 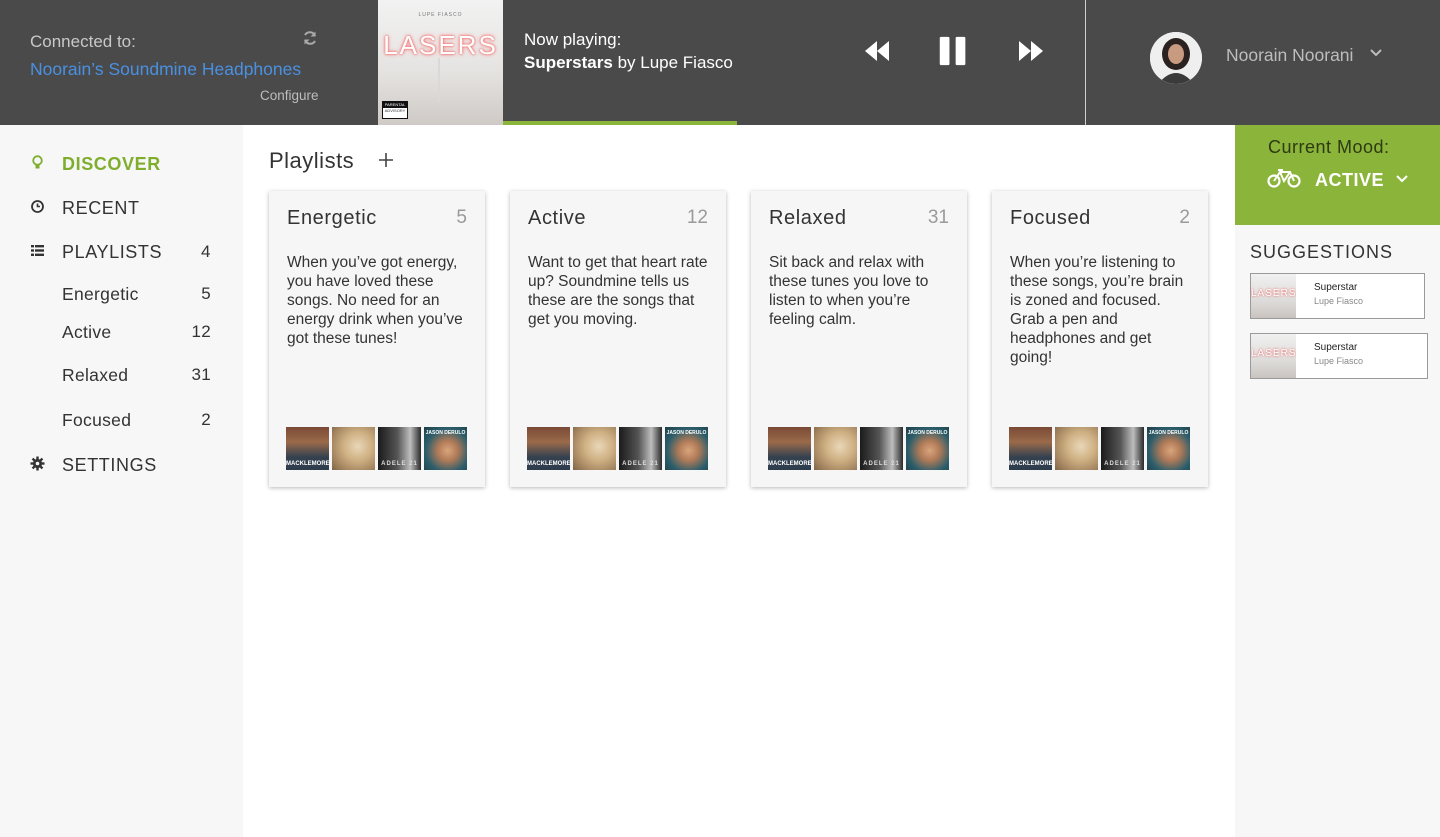 What do you see at coordinates (697, 217) in the screenshot?
I see `card-count: 12` at bounding box center [697, 217].